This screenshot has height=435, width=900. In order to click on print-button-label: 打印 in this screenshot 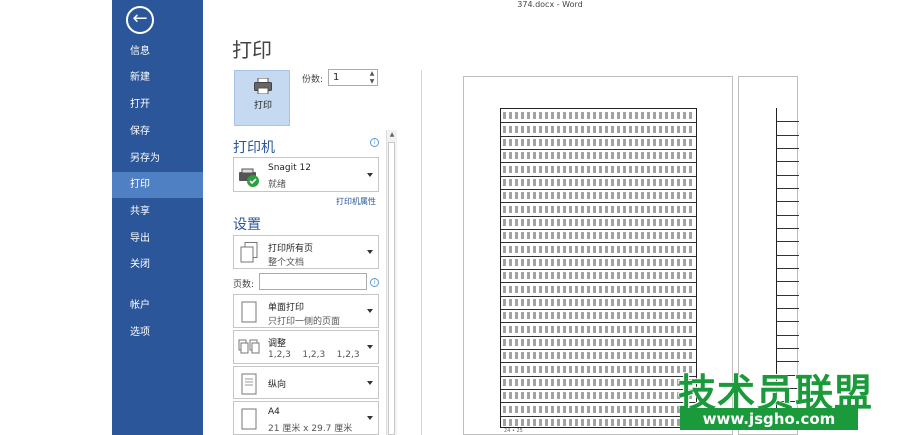, I will do `click(262, 106)`.